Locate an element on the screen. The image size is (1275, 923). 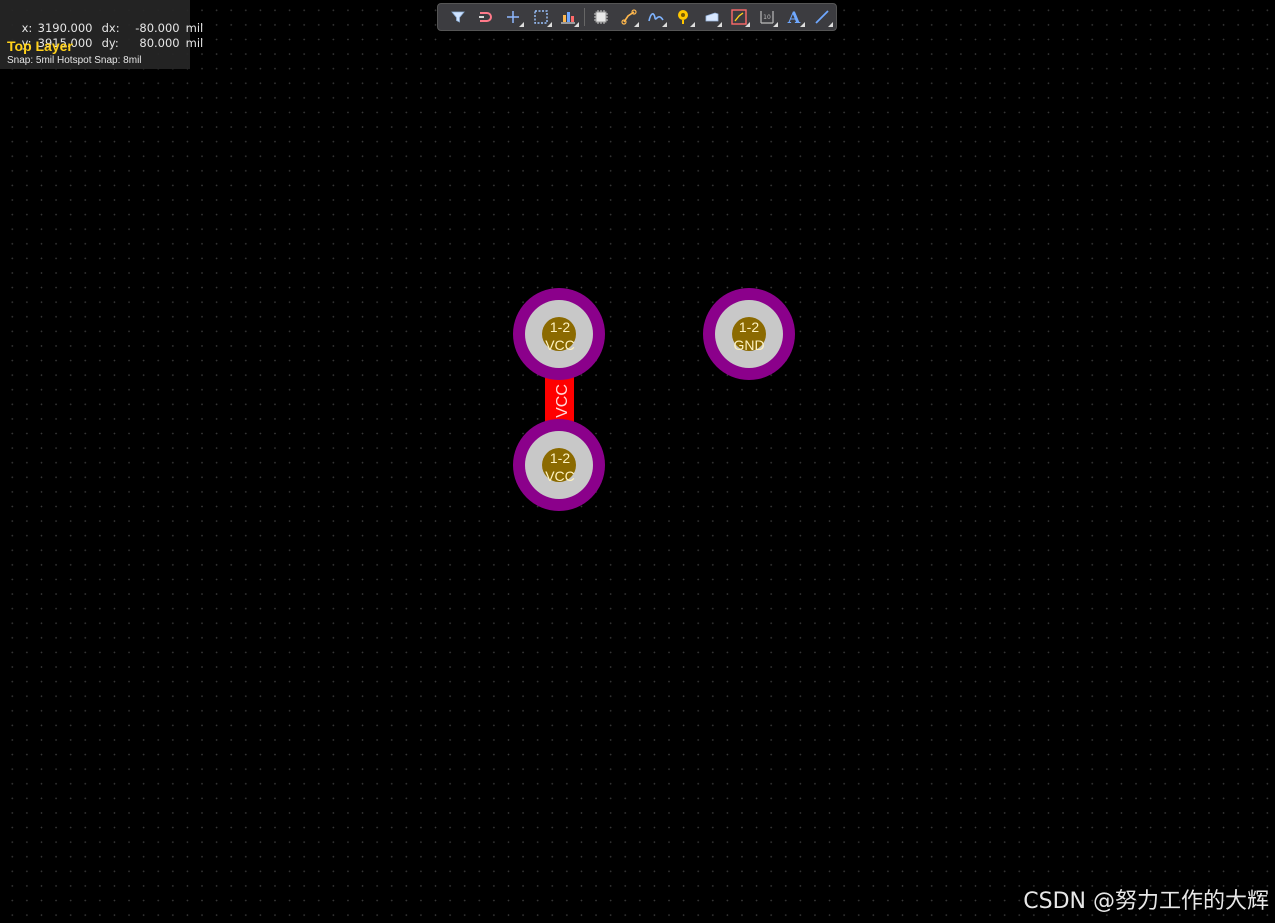
pad-vcc-top: 1-2 VCC is located at coordinates (559, 334).